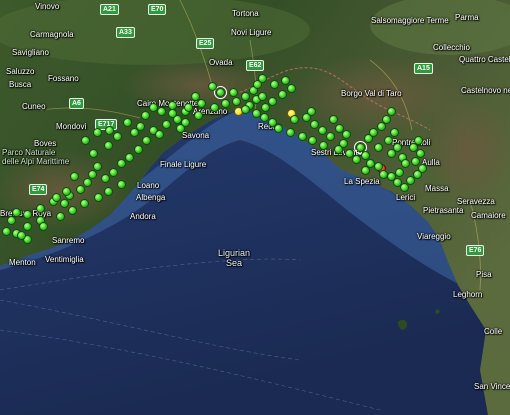 This screenshot has width=510, height=415. Describe the element at coordinates (76, 103) in the screenshot. I see `road-shield: A6` at that location.